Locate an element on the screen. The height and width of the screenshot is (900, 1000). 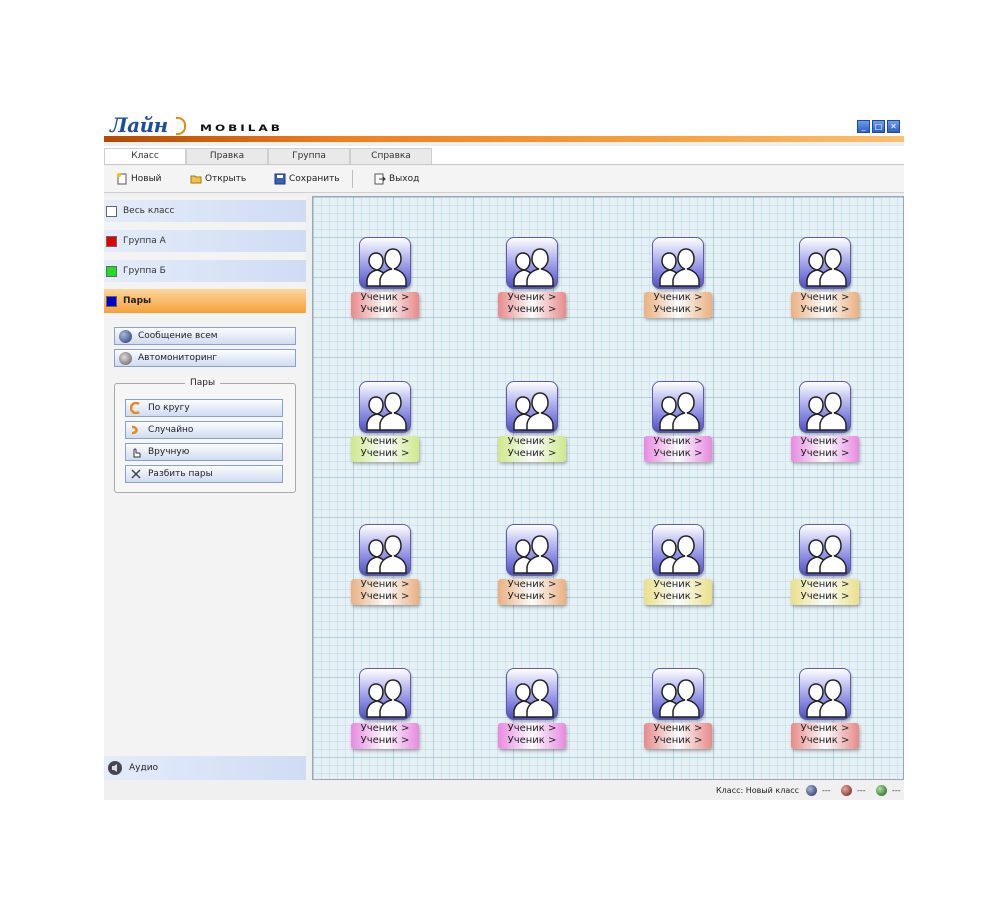
group-pairs: Пары is located at coordinates (205, 301).